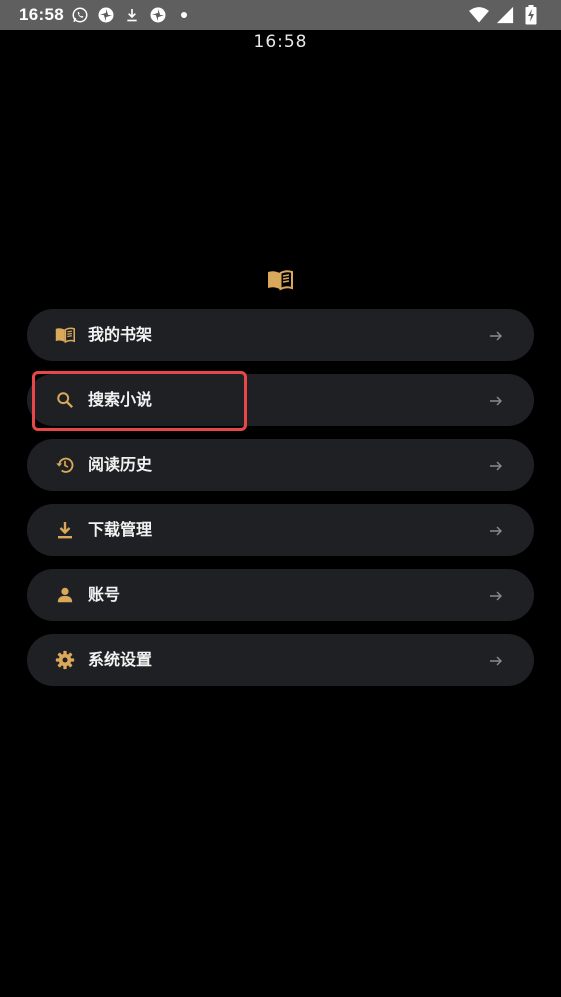 This screenshot has width=561, height=997. I want to click on person-icon, so click(65, 595).